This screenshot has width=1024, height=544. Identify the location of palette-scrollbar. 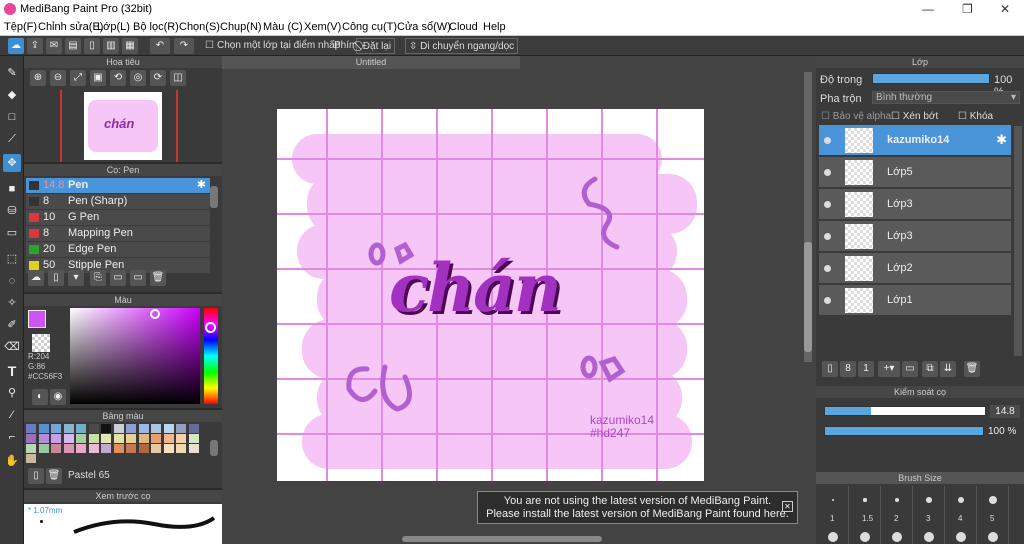
(214, 448).